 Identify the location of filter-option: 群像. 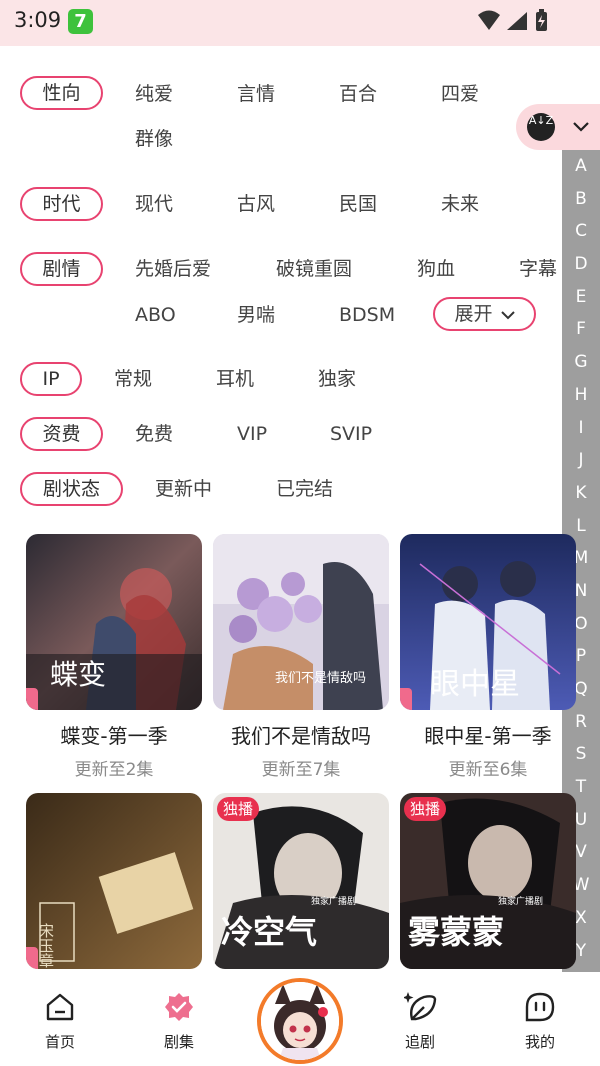
(154, 139).